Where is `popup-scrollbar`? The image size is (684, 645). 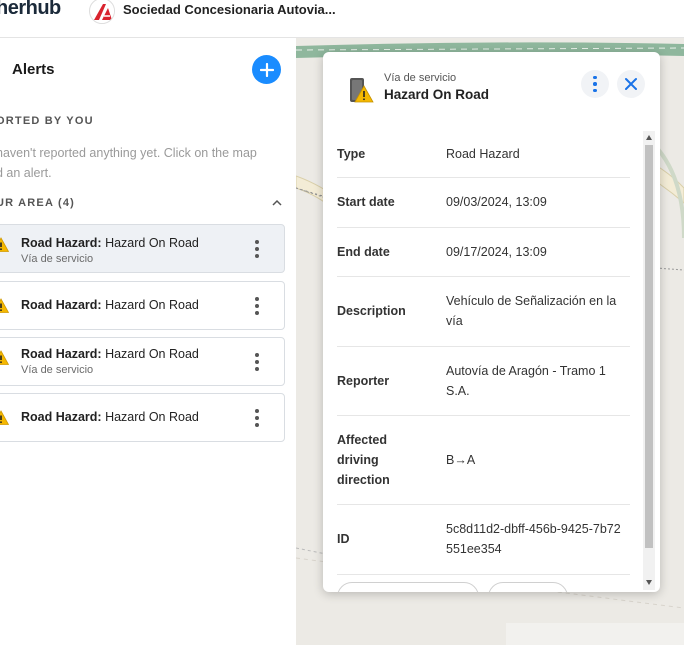
popup-scrollbar is located at coordinates (649, 360).